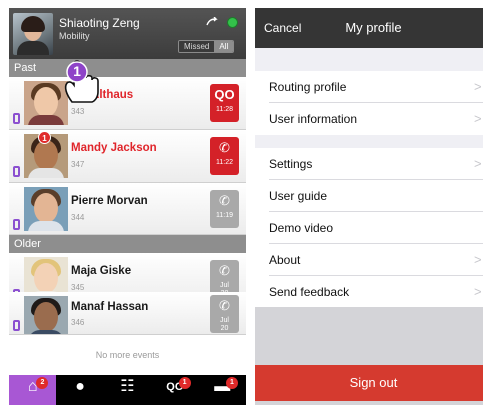 The width and height of the screenshot is (483, 405). What do you see at coordinates (127, 209) in the screenshot?
I see `event-row: Pierre Morvan 344 ✆ 11:19` at bounding box center [127, 209].